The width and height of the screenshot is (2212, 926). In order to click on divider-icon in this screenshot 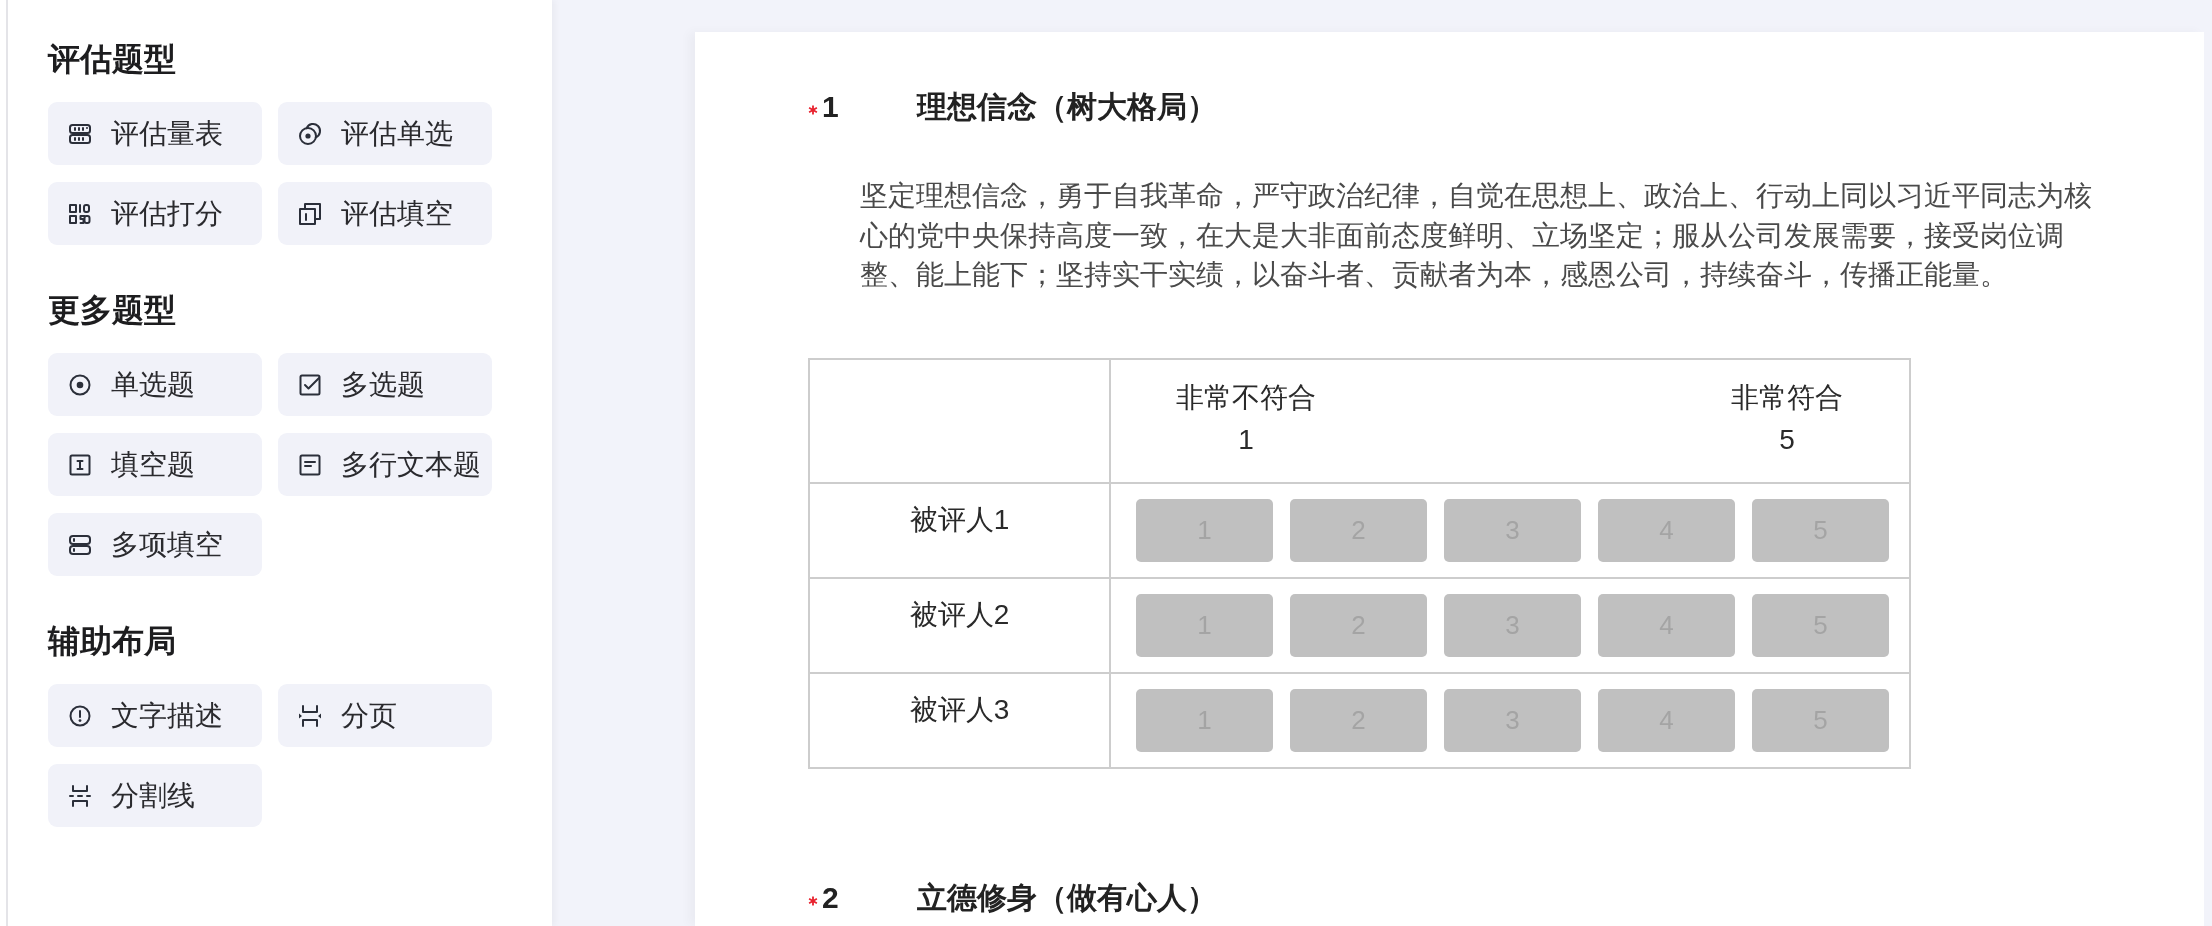, I will do `click(80, 795)`.